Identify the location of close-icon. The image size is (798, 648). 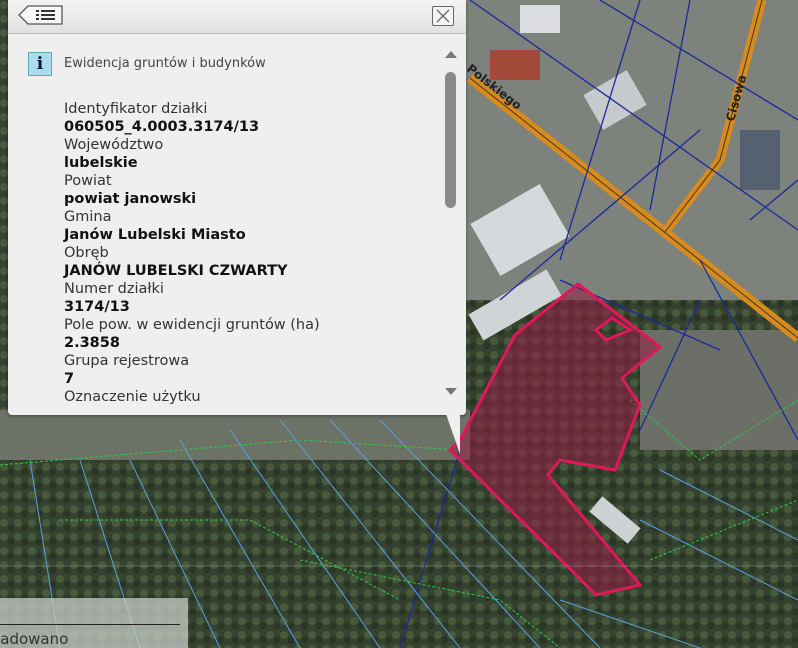
(443, 16).